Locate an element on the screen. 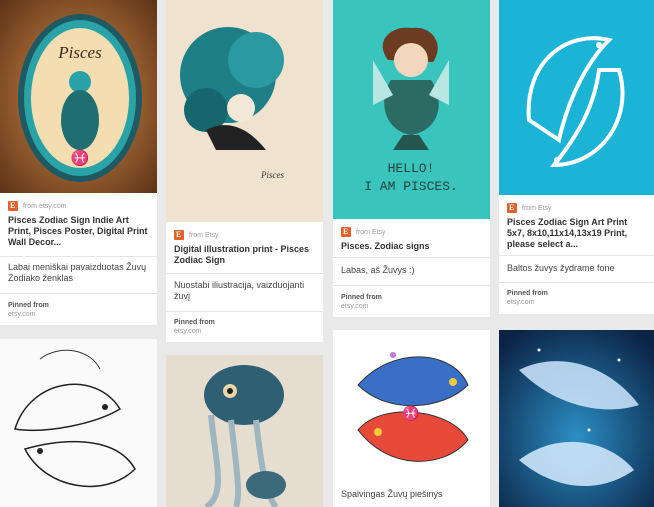 This screenshot has width=654, height=507. pin-image-hello-pisces: HELLO! I AM PISCES. is located at coordinates (411, 109).